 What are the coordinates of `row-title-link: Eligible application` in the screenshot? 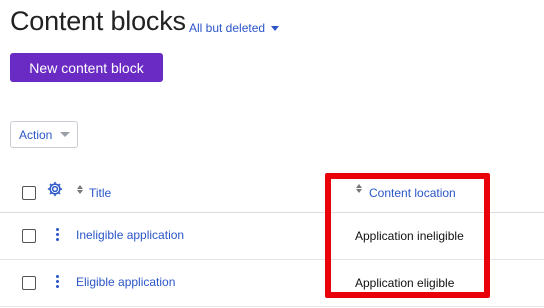 It's located at (125, 282).